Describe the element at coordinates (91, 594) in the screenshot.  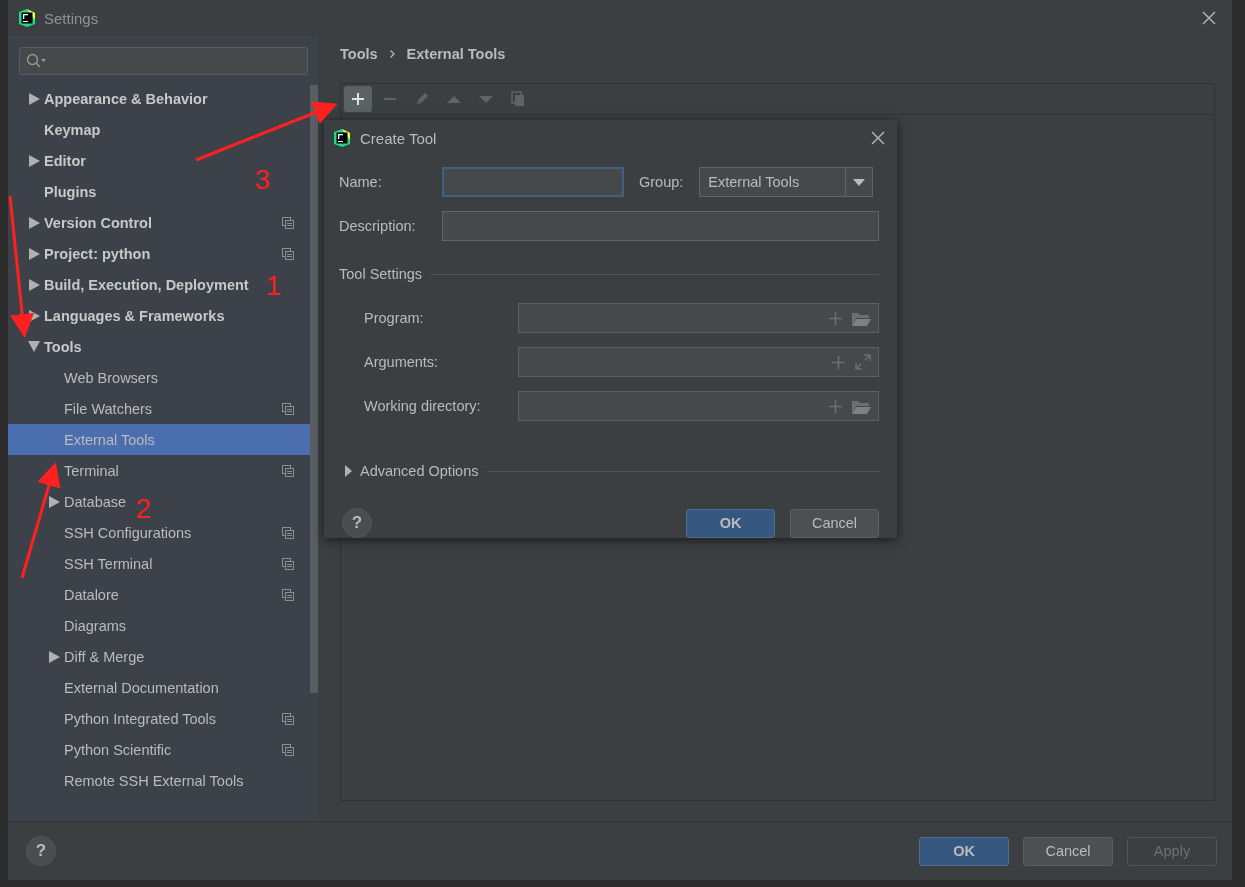
I see `tree-item: Datalore` at that location.